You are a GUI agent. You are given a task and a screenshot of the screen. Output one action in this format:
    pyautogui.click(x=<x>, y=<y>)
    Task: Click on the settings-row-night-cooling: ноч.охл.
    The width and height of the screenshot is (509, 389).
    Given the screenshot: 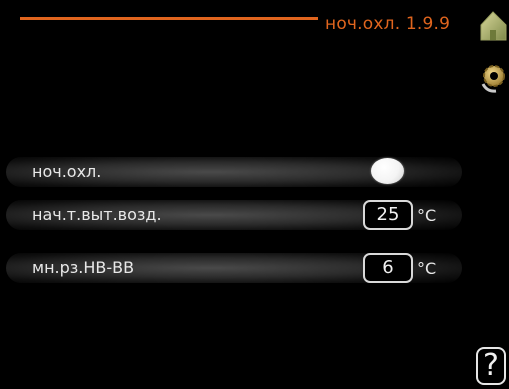 What is the action you would take?
    pyautogui.click(x=254, y=172)
    